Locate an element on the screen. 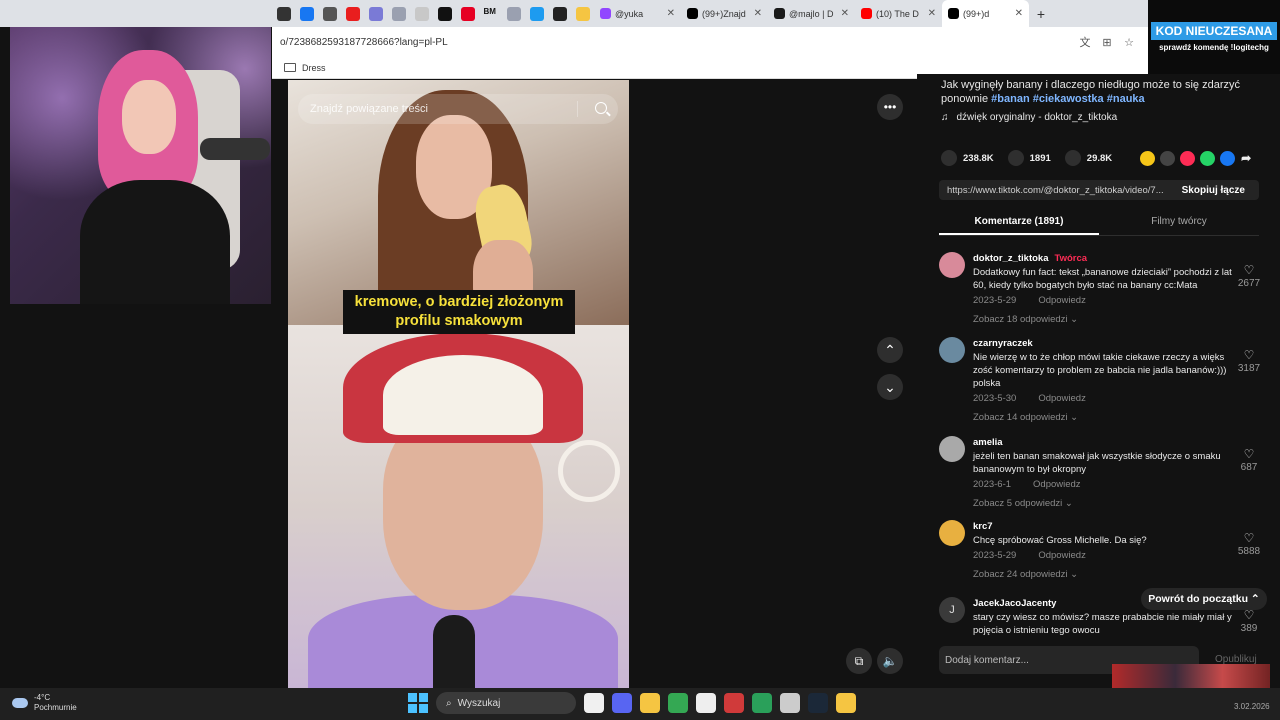  related-search-input: Znajdź powiązane treści is located at coordinates (458, 109).